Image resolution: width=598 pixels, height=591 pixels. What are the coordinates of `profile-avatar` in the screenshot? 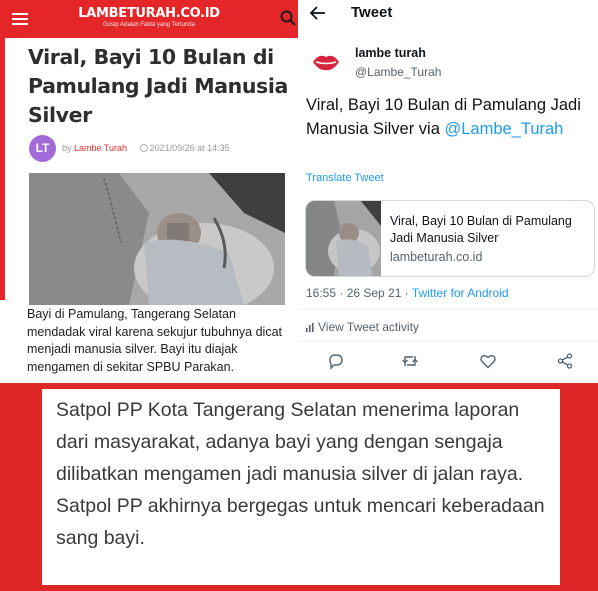 It's located at (326, 62).